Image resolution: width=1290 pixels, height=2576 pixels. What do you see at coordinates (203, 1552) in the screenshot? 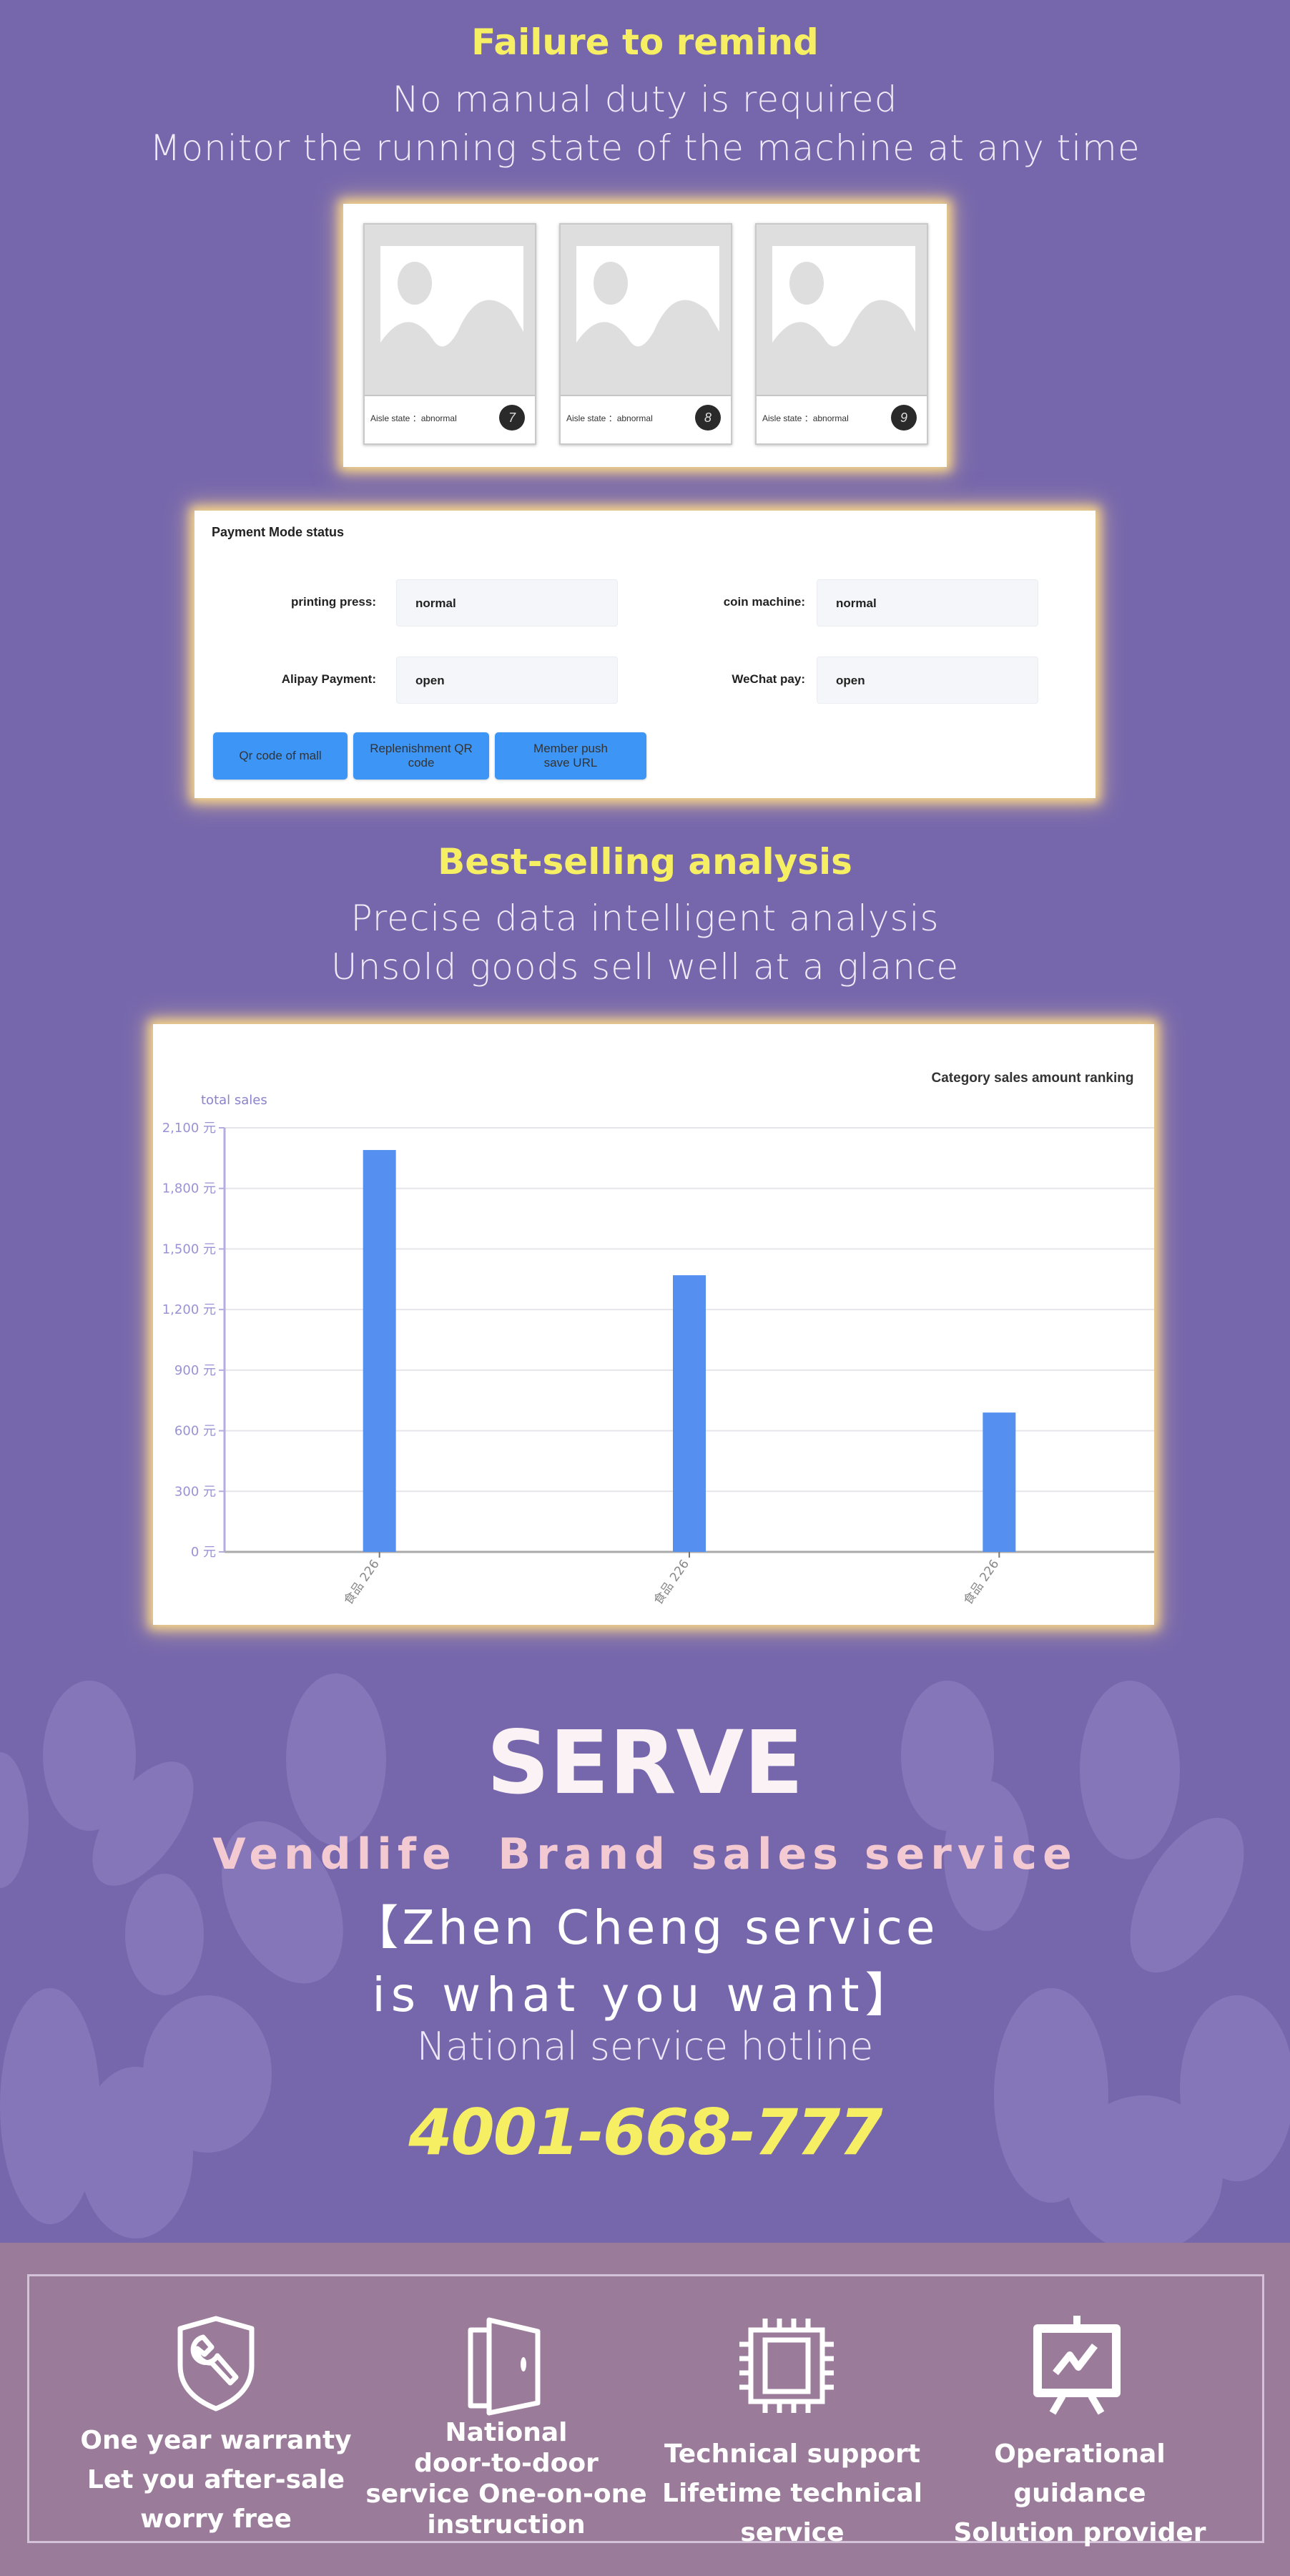
I see `y-tick-label: 0 元` at bounding box center [203, 1552].